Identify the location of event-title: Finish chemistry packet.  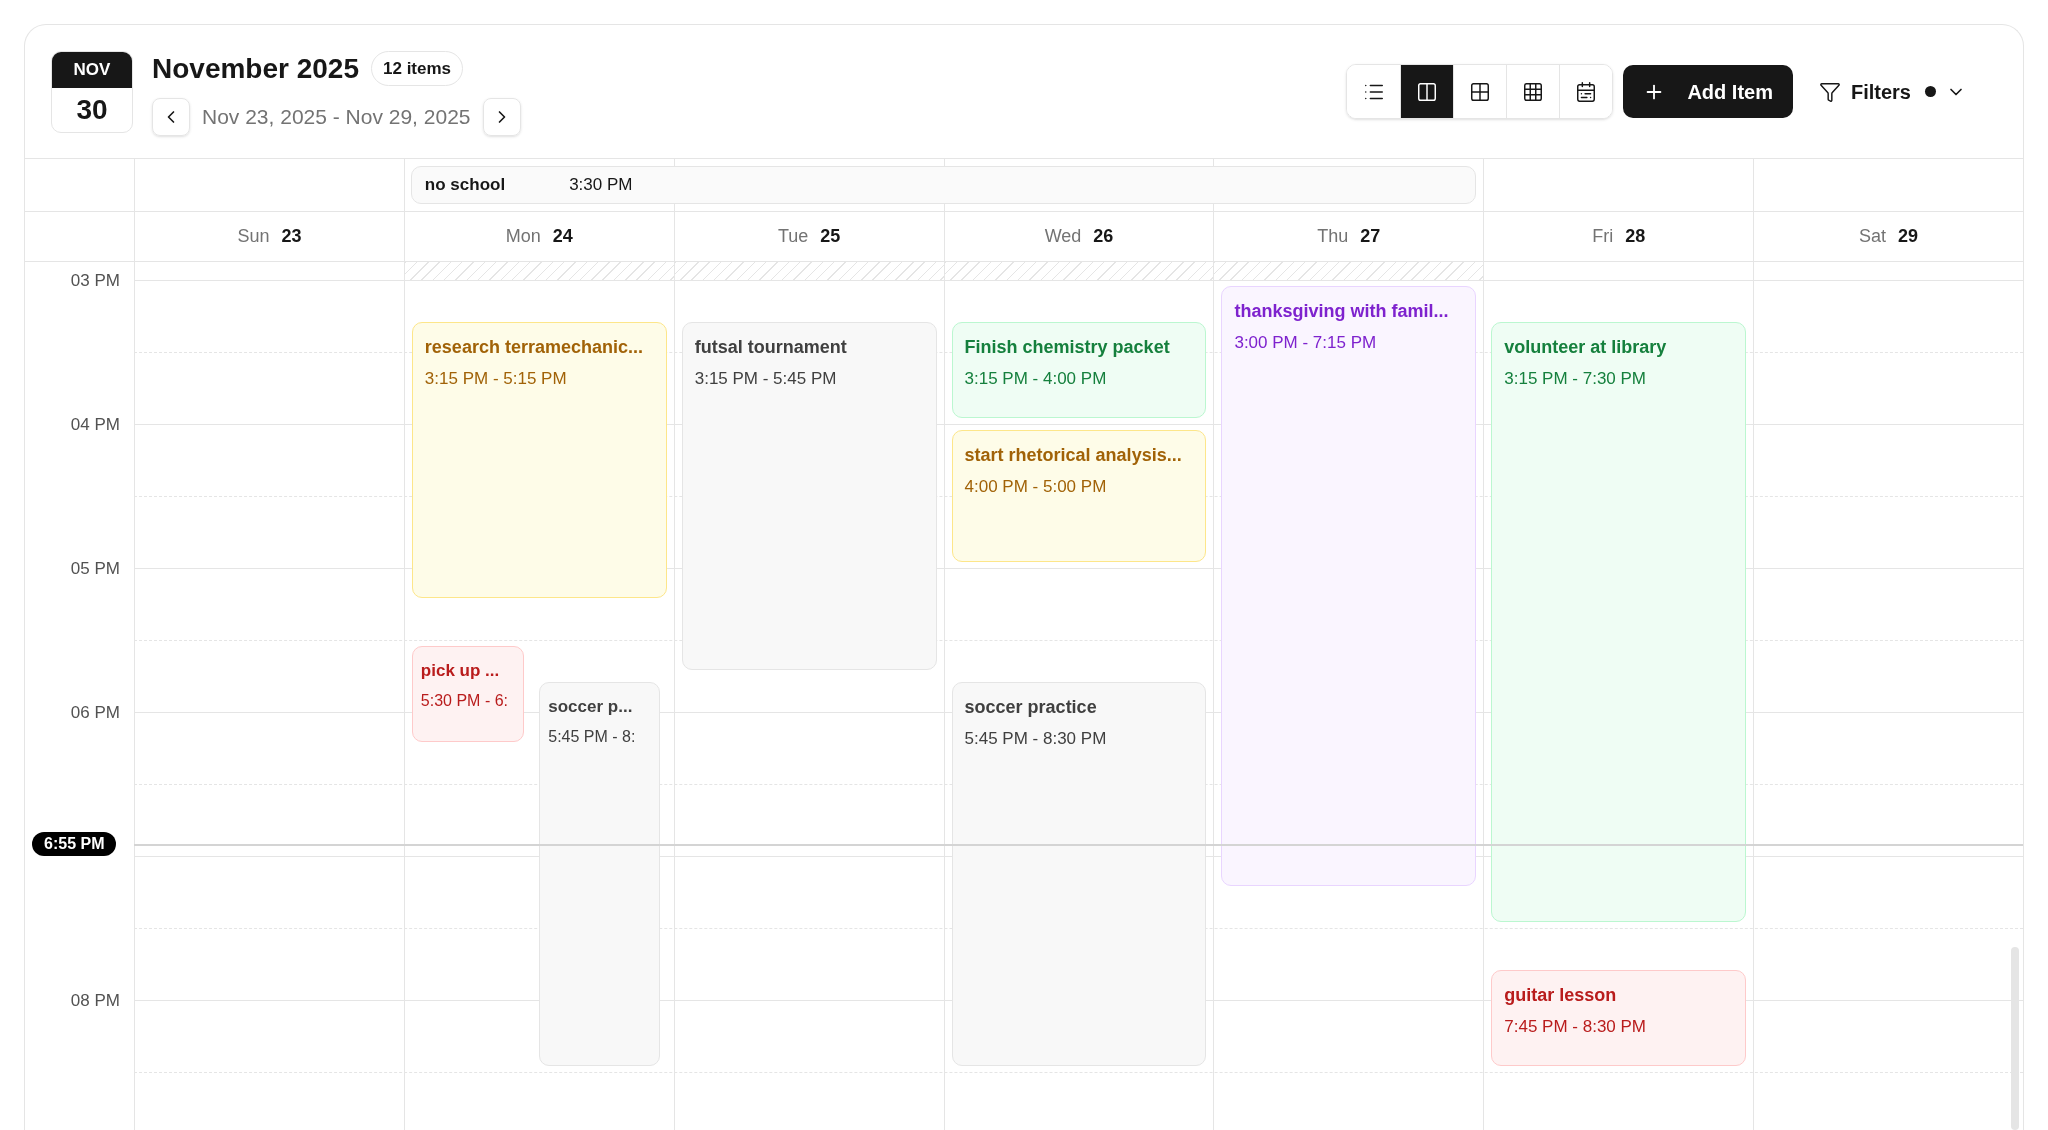
(1067, 347).